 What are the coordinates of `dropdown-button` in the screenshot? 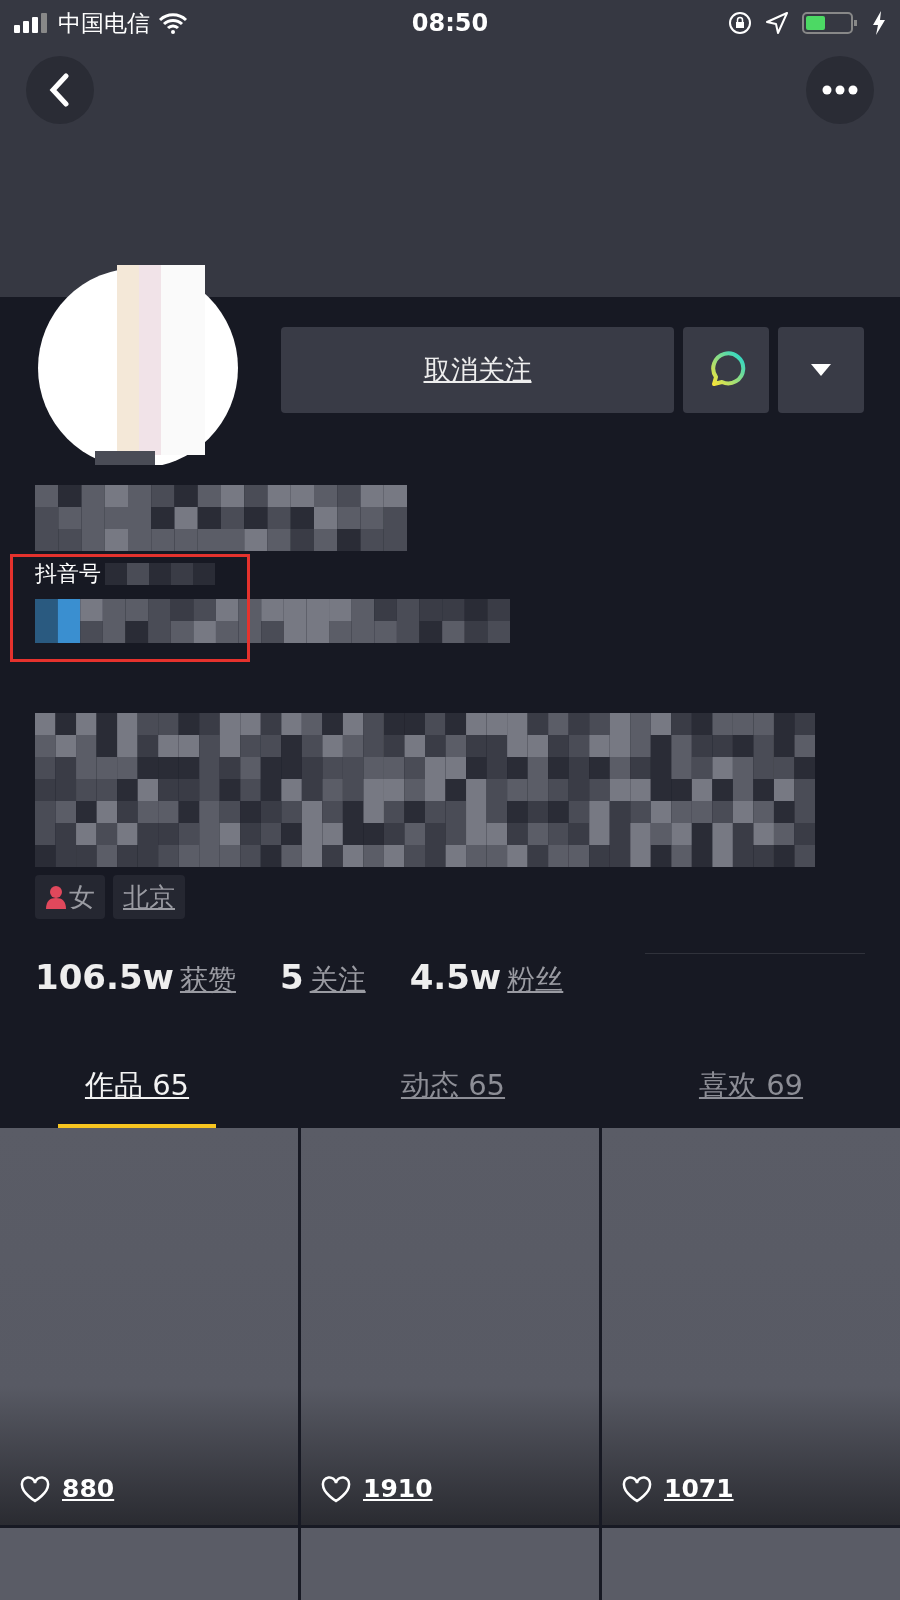 It's located at (821, 370).